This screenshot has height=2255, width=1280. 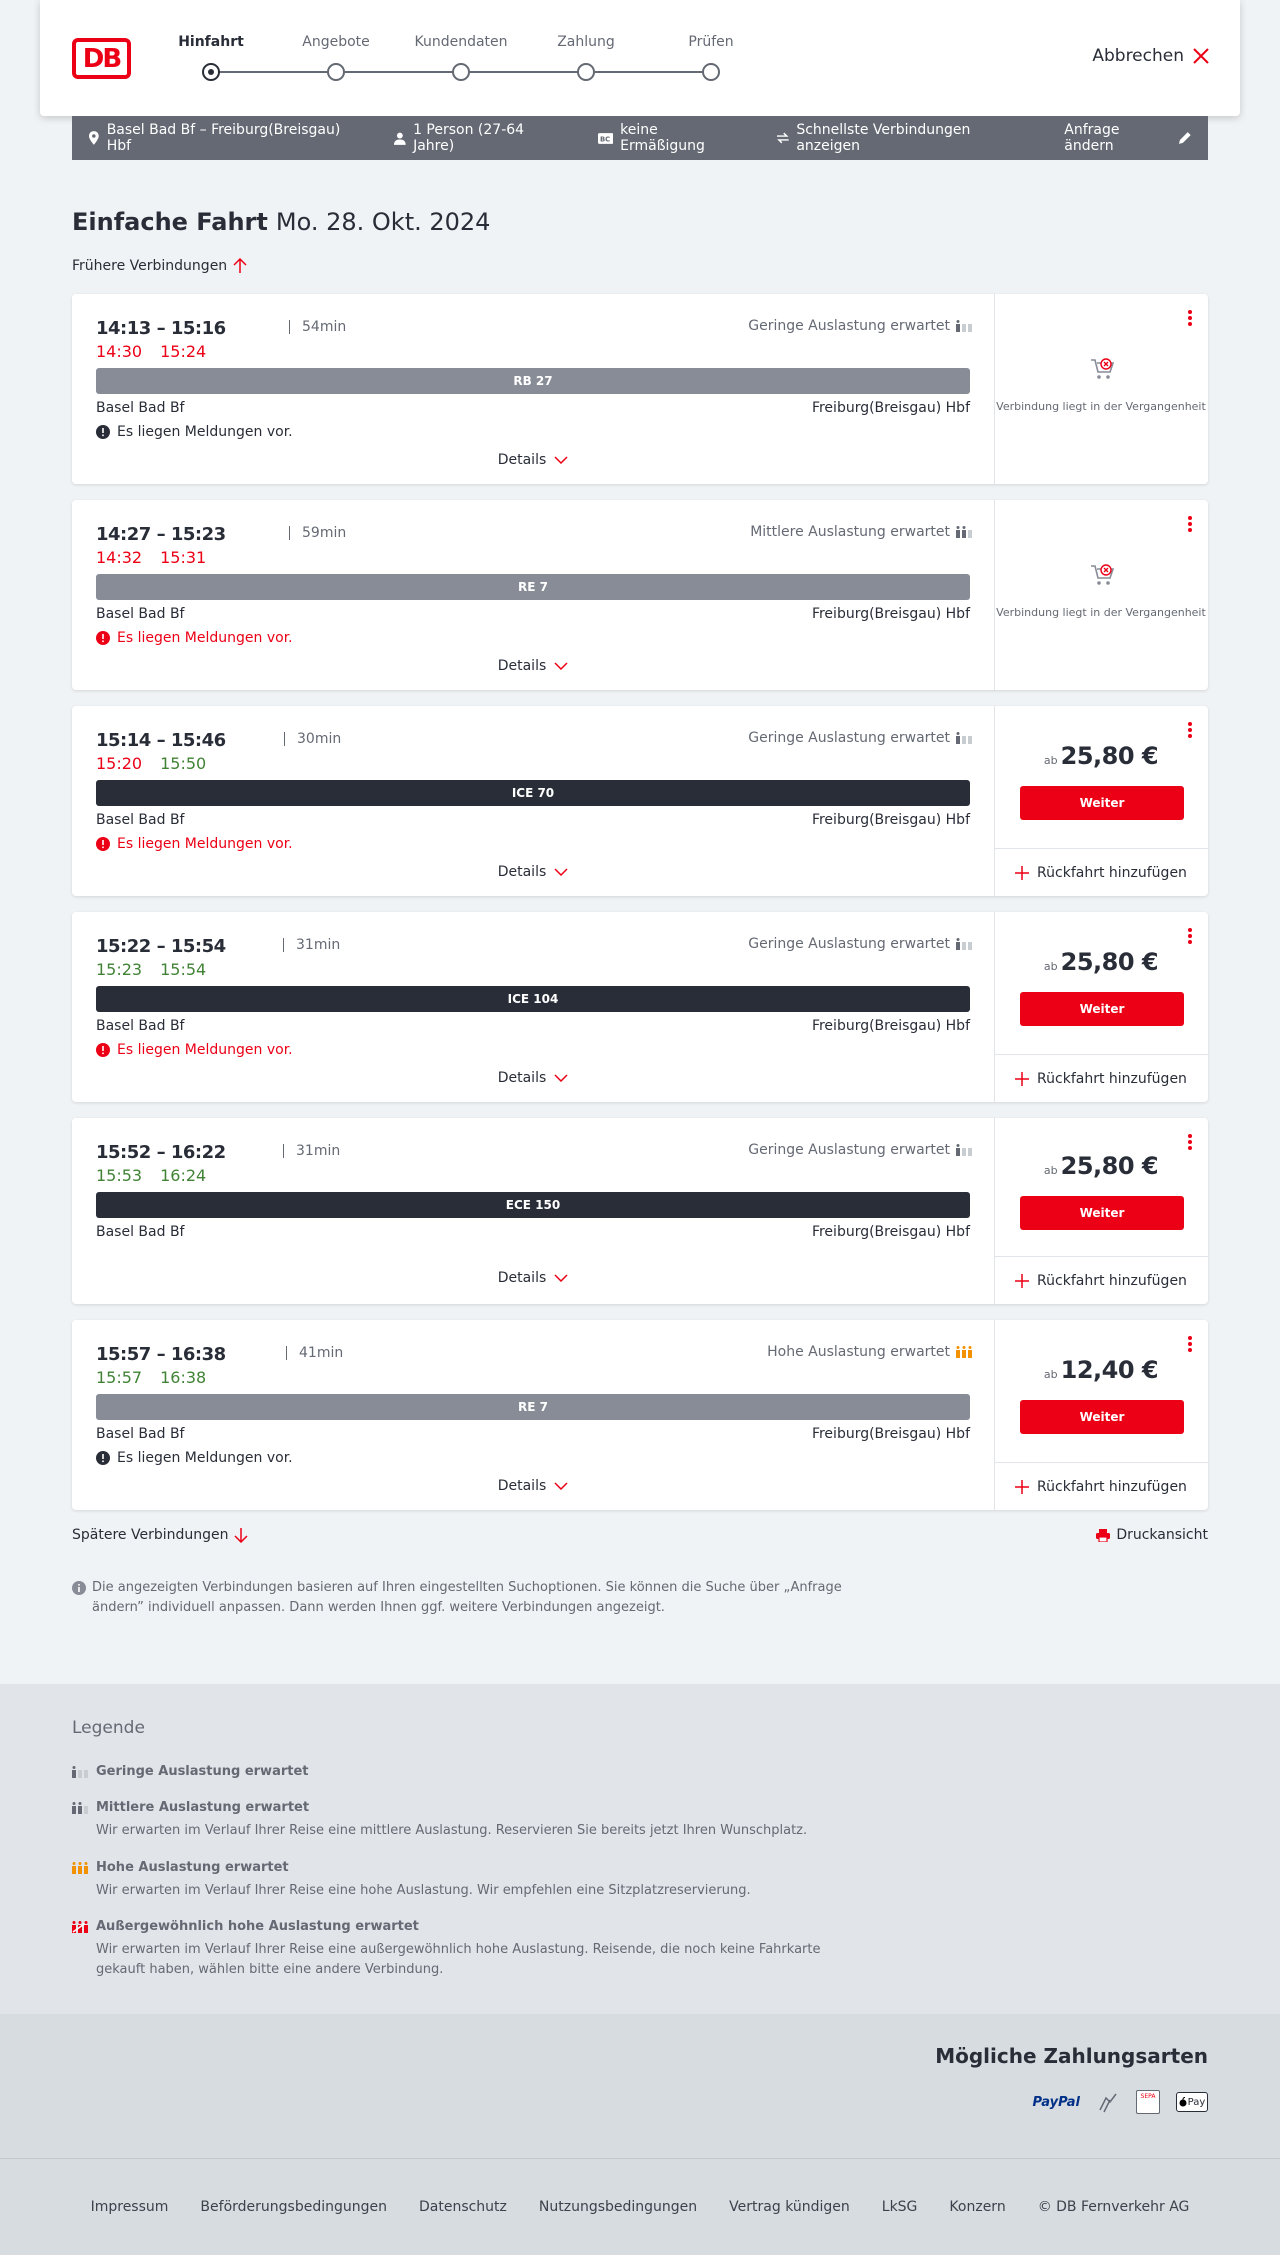 I want to click on occupancy-low-icon, so click(x=964, y=738).